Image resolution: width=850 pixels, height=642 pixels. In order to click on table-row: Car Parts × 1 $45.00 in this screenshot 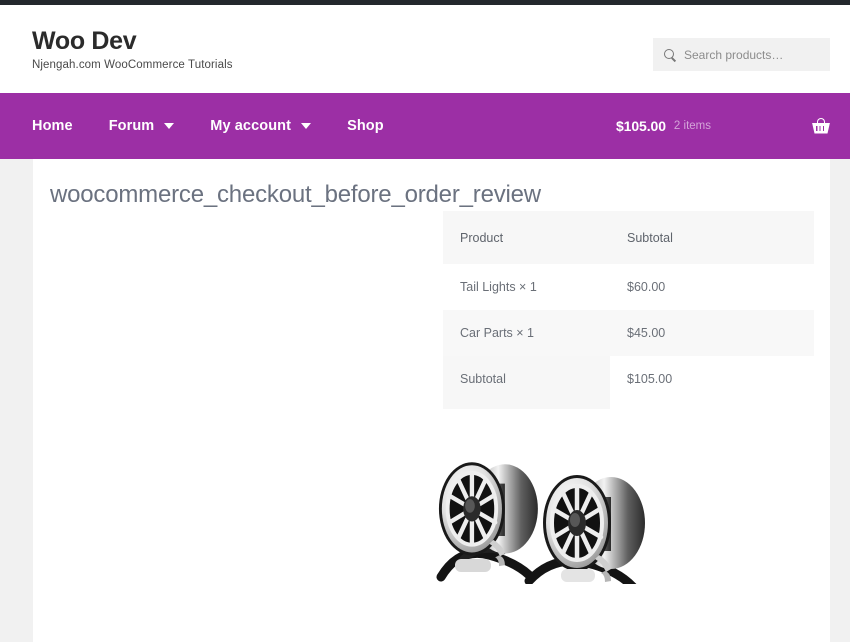, I will do `click(628, 333)`.